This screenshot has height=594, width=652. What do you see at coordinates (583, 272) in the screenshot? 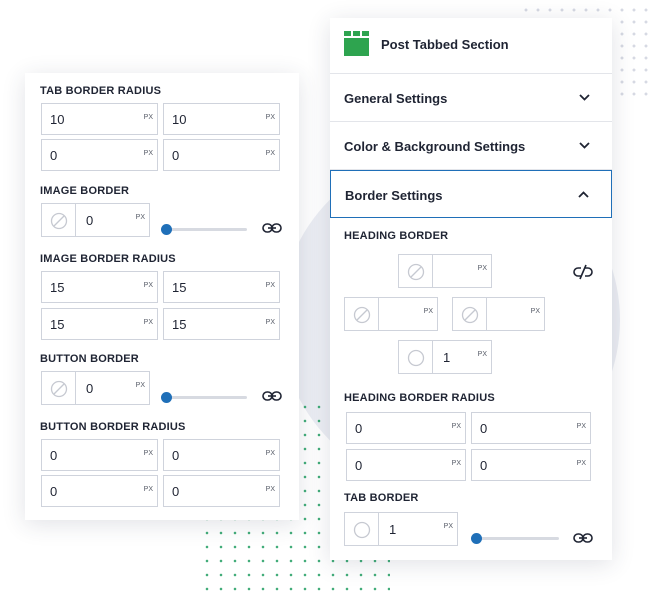
I see `unlink-icon` at bounding box center [583, 272].